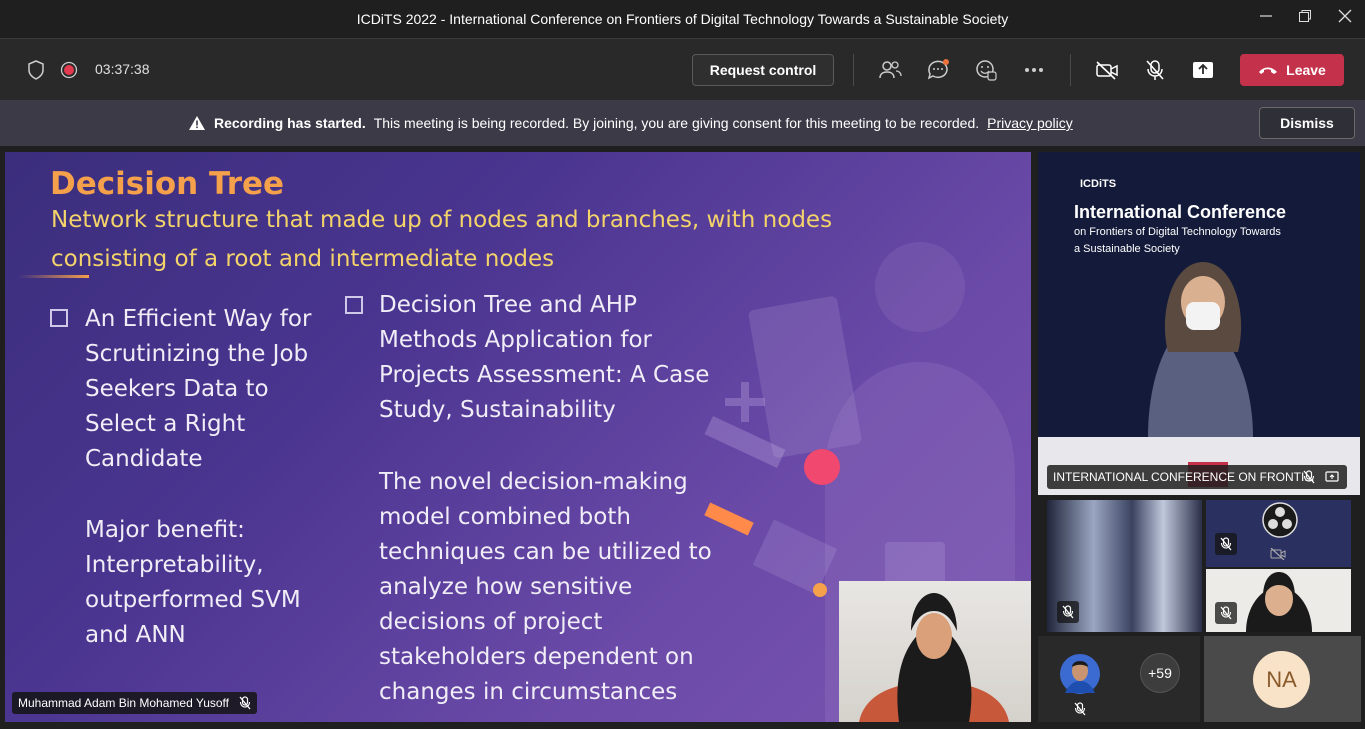  What do you see at coordinates (69, 70) in the screenshot?
I see `recording-icon` at bounding box center [69, 70].